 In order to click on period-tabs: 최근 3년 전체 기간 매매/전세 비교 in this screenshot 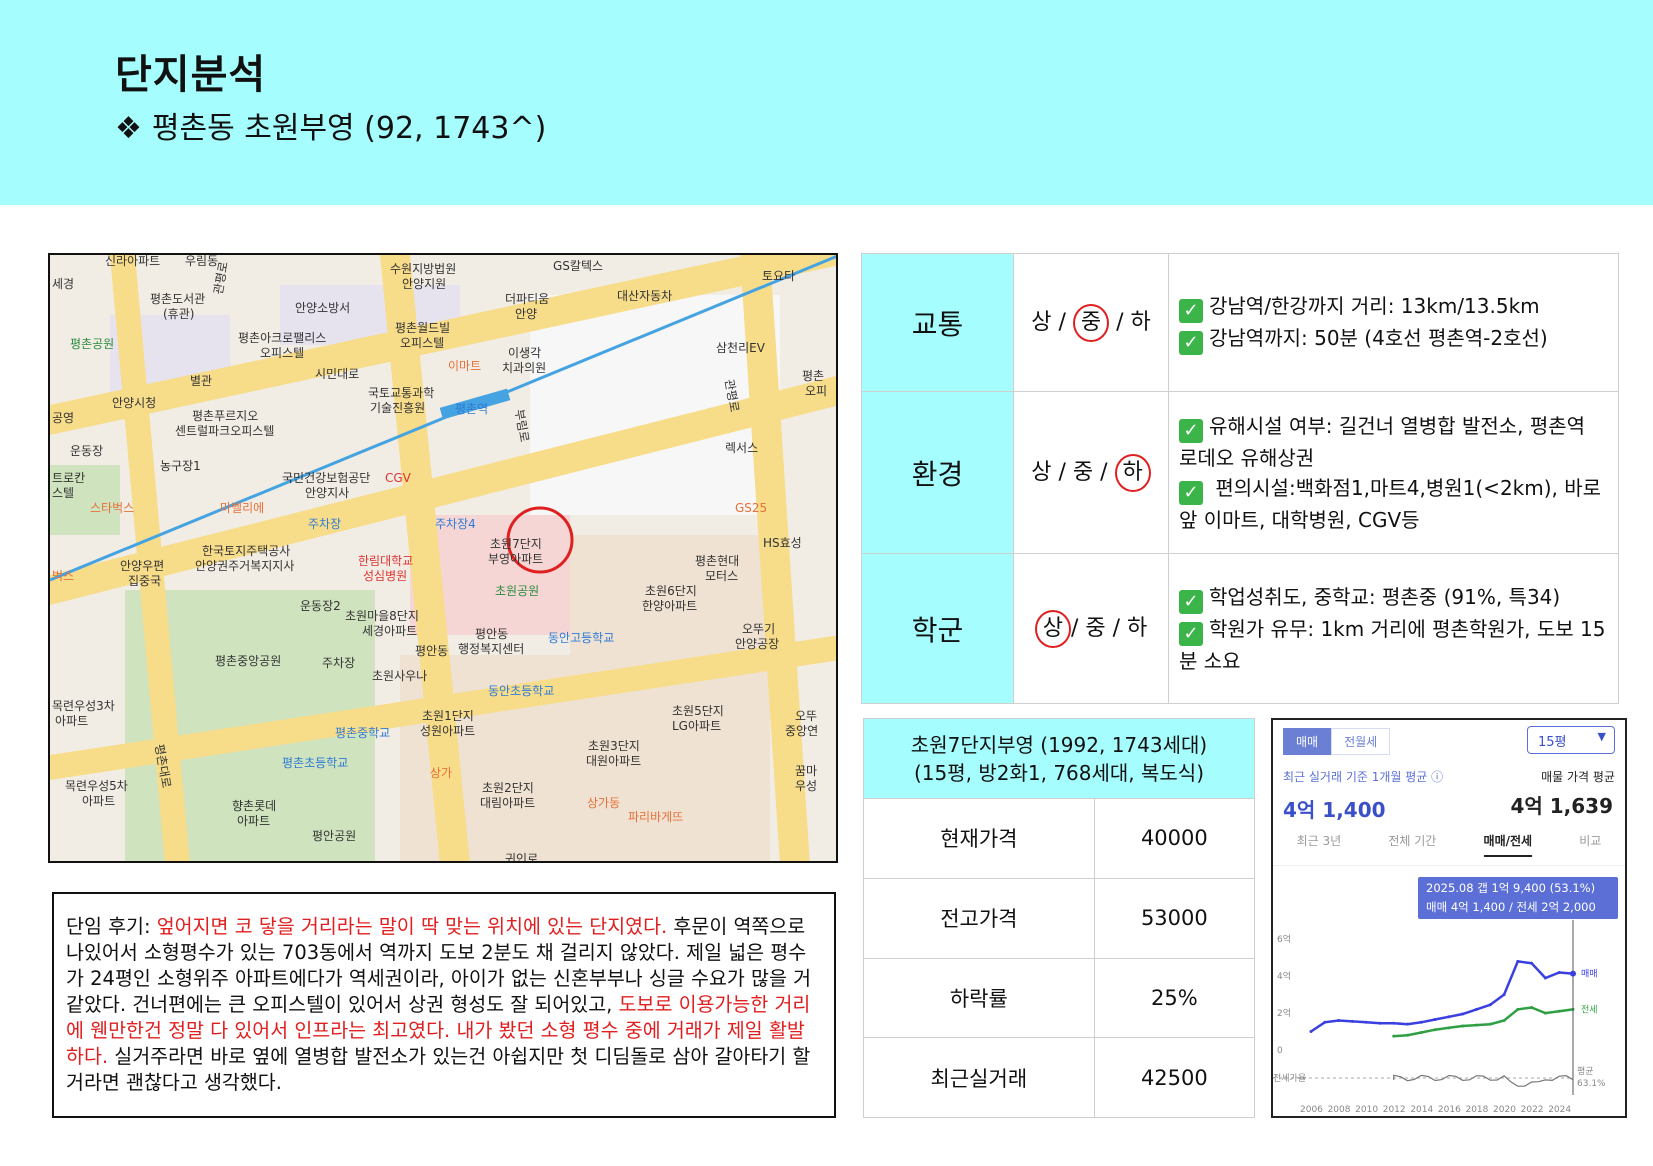, I will do `click(1449, 849)`.